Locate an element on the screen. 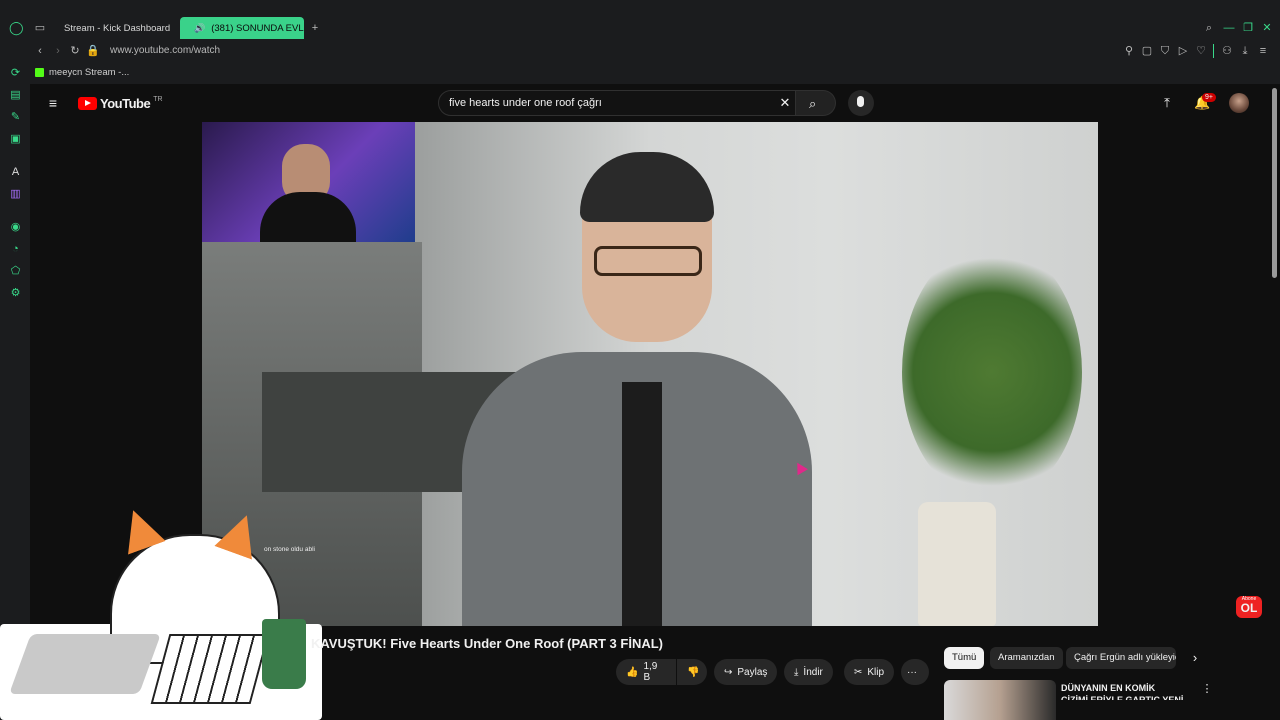  minimize-button: — is located at coordinates (1229, 28).